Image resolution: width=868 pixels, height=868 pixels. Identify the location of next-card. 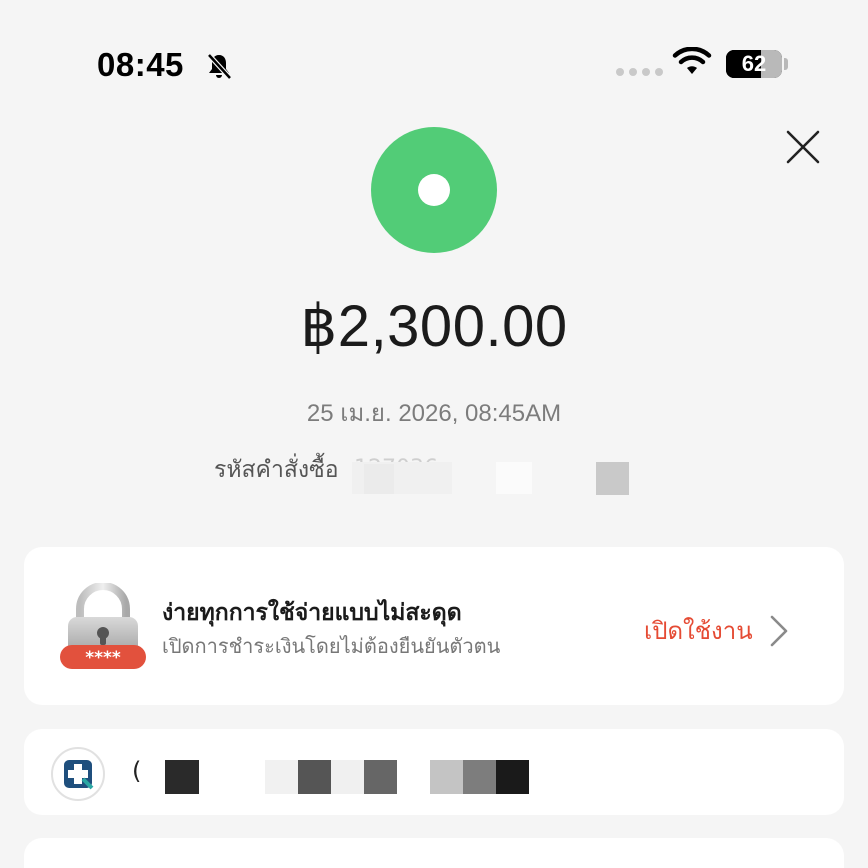
(434, 853).